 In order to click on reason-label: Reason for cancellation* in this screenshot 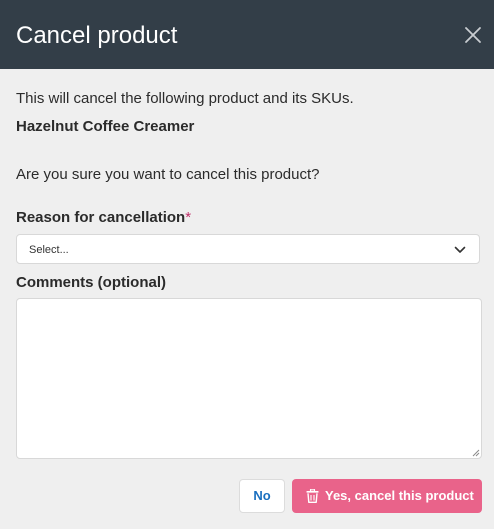, I will do `click(103, 218)`.